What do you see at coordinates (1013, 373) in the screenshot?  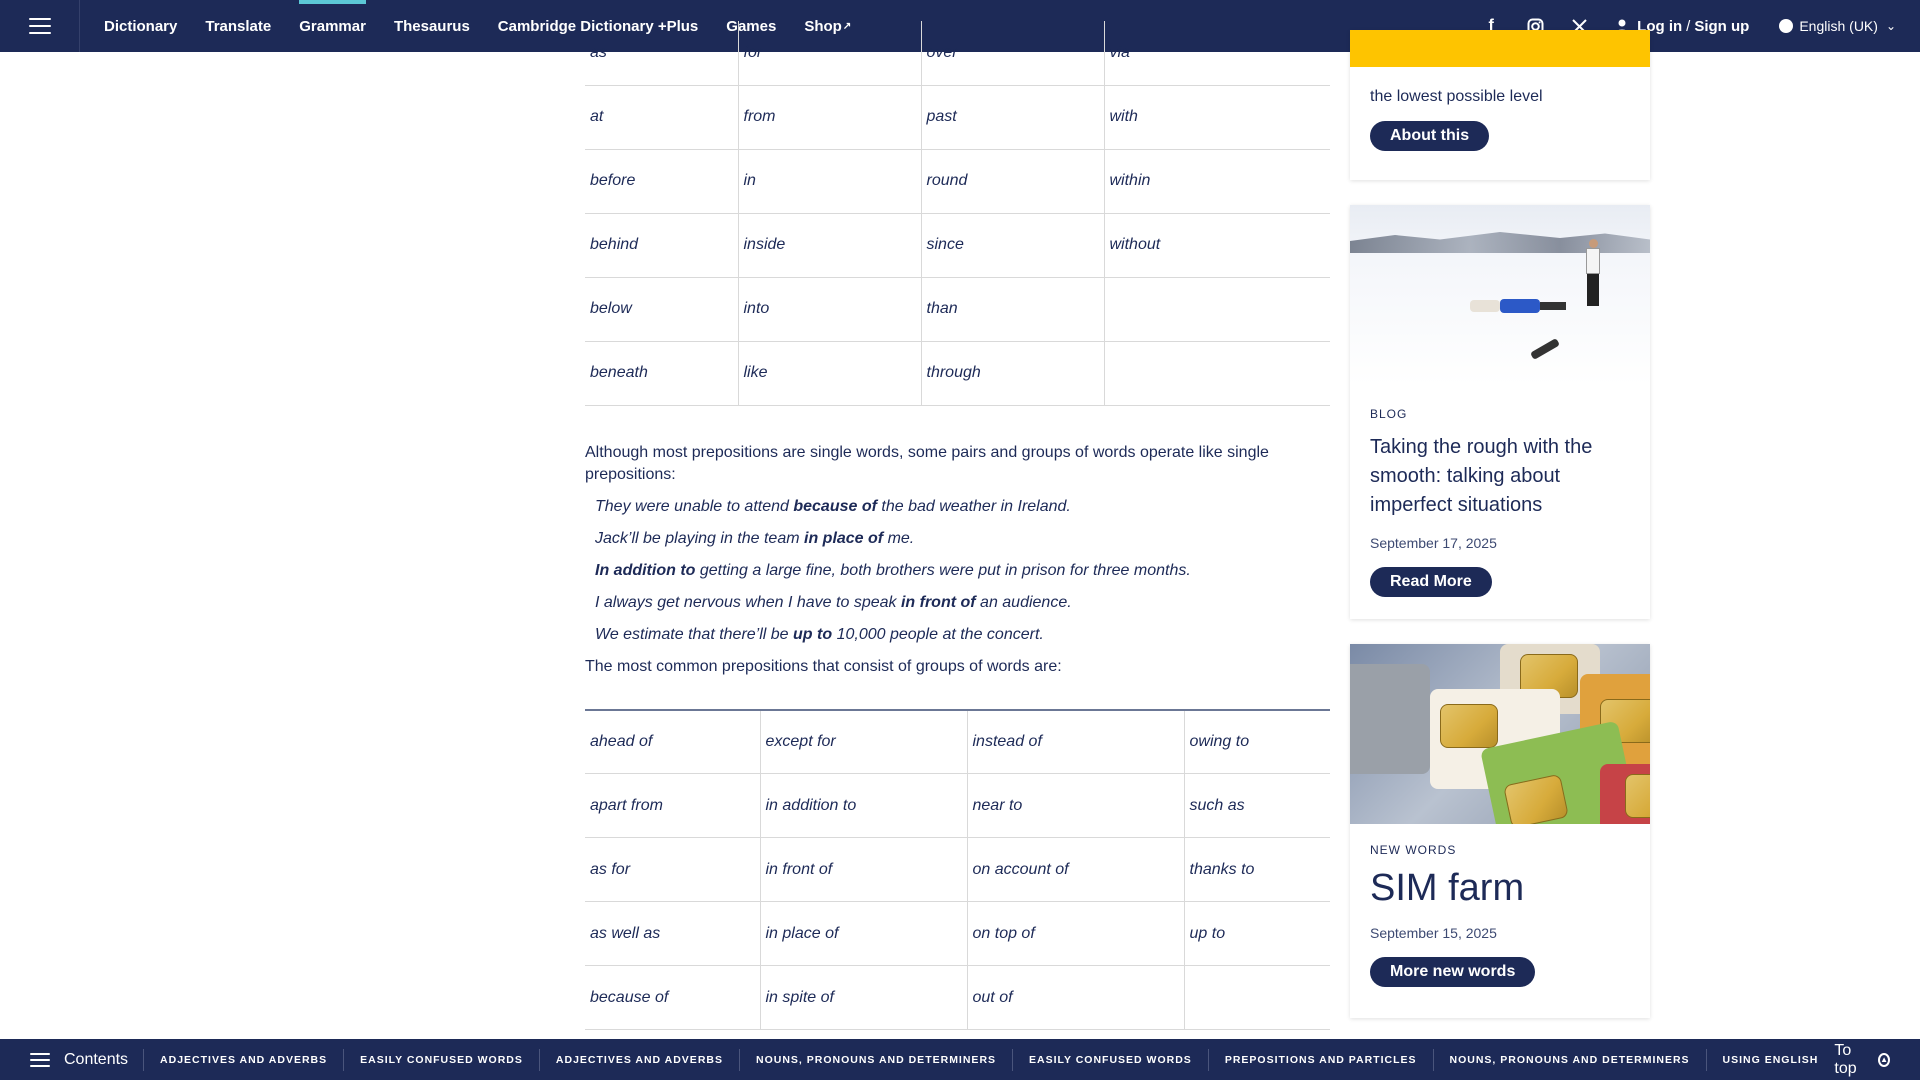 I see `table-cell: through` at bounding box center [1013, 373].